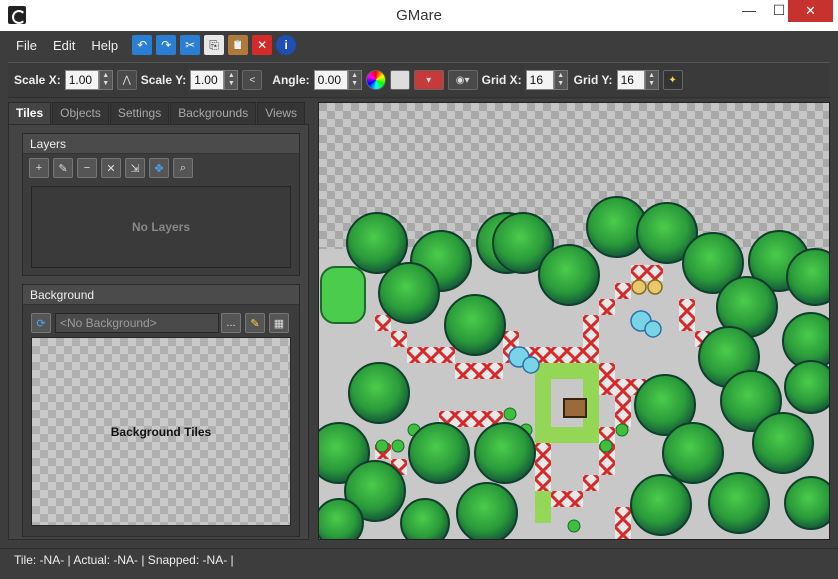  What do you see at coordinates (428, 80) in the screenshot?
I see `toolbox-dropdown-icon: ▾` at bounding box center [428, 80].